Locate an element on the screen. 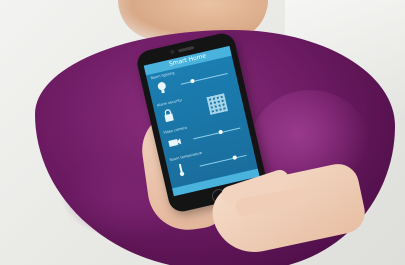 The height and width of the screenshot is (265, 405). camera-slider is located at coordinates (217, 133).